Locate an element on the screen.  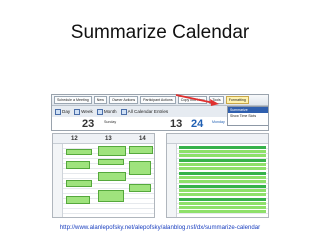
calendar-summary-screenshot is located at coordinates (217, 175).